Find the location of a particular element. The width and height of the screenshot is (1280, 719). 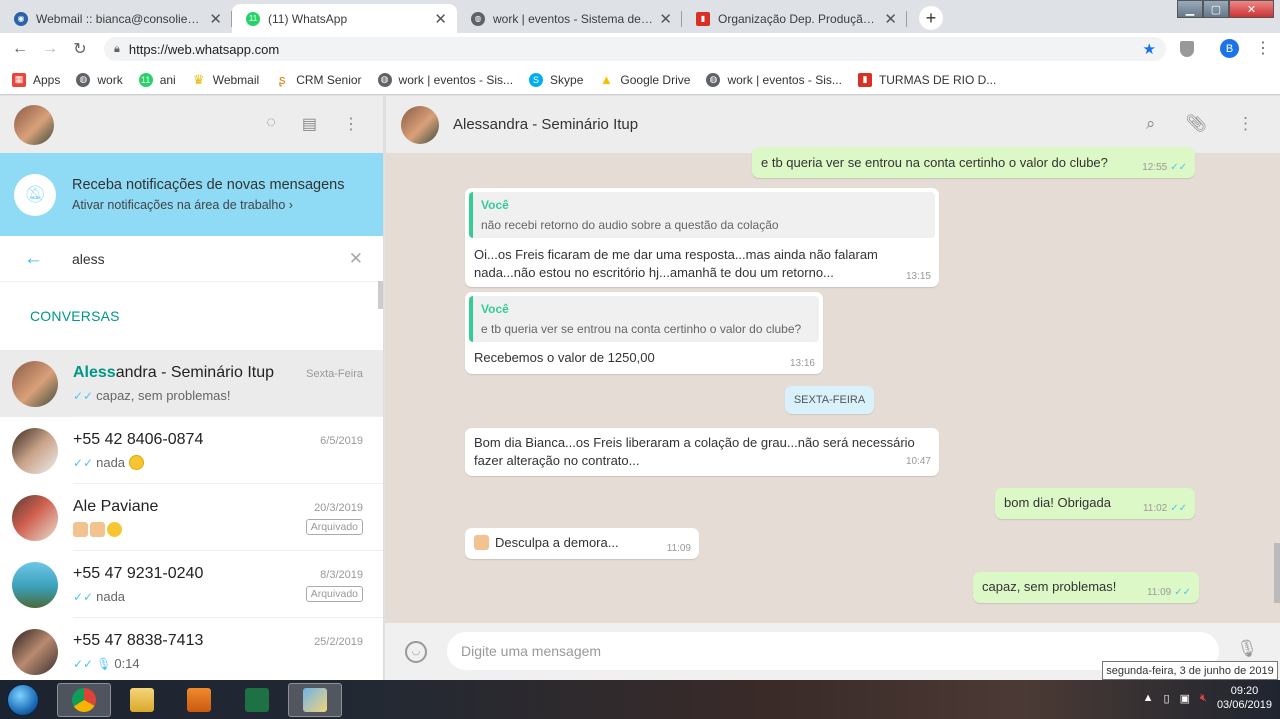

message-time: 12:55 ✓✓ is located at coordinates (1164, 167).